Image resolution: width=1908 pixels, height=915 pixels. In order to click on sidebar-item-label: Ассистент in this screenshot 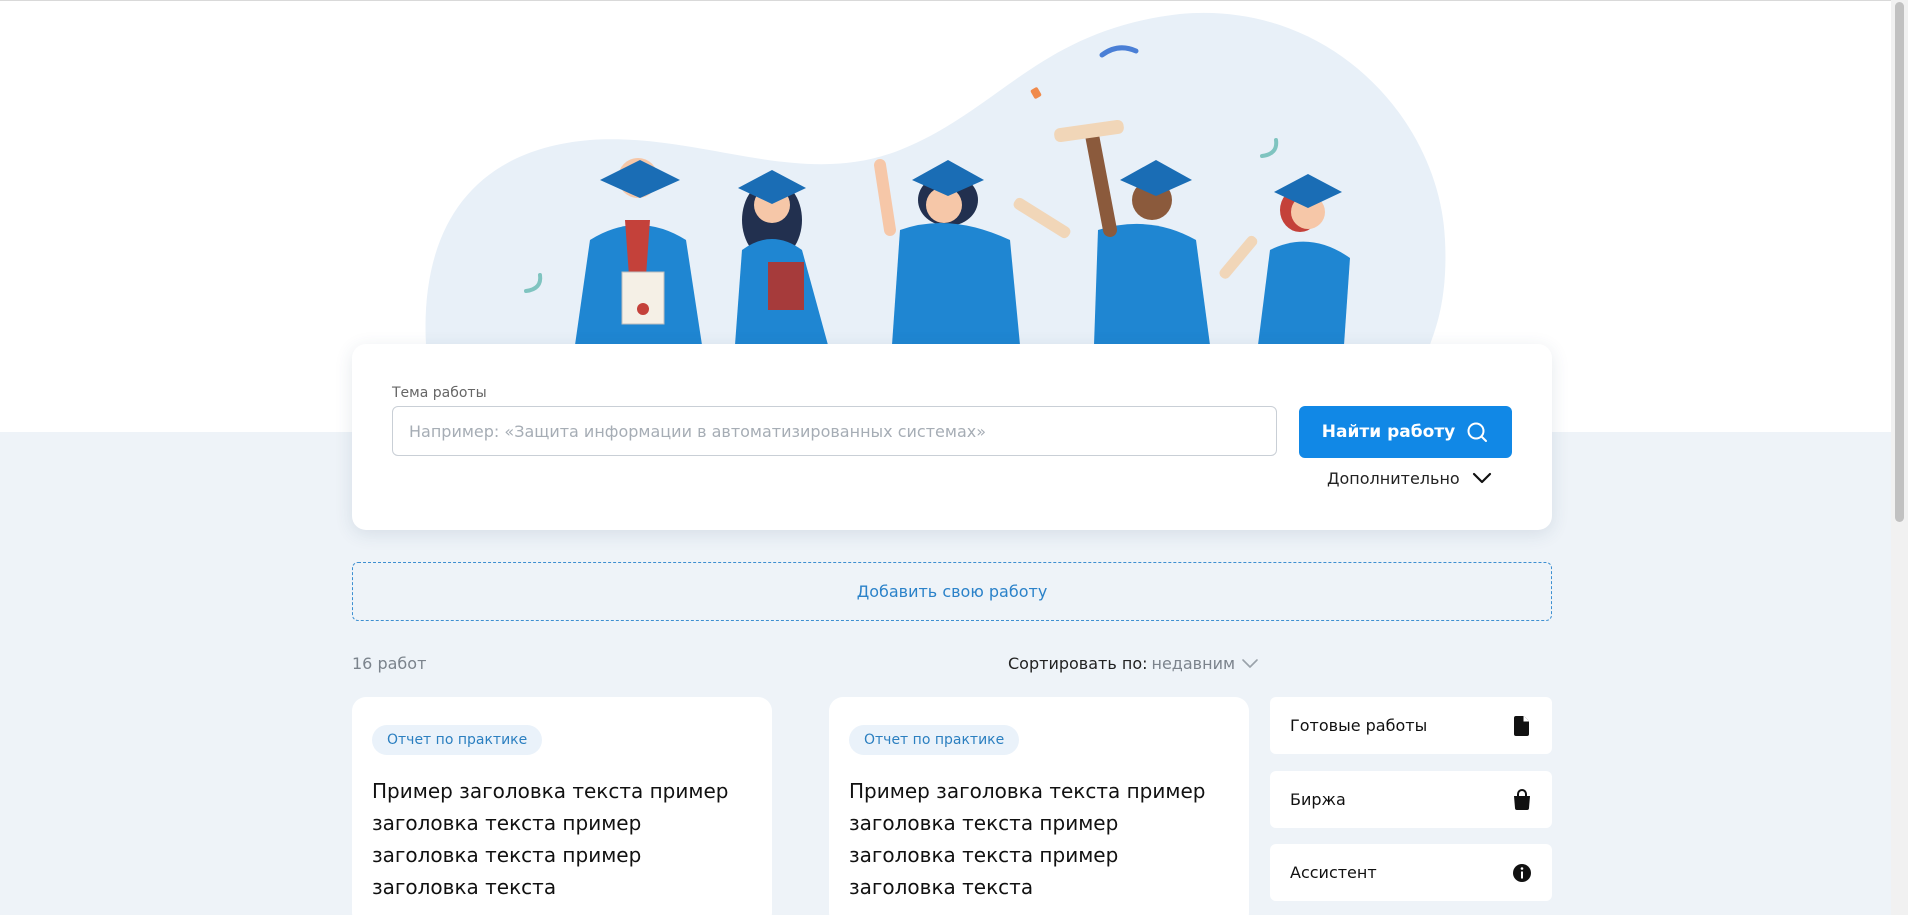, I will do `click(1333, 872)`.